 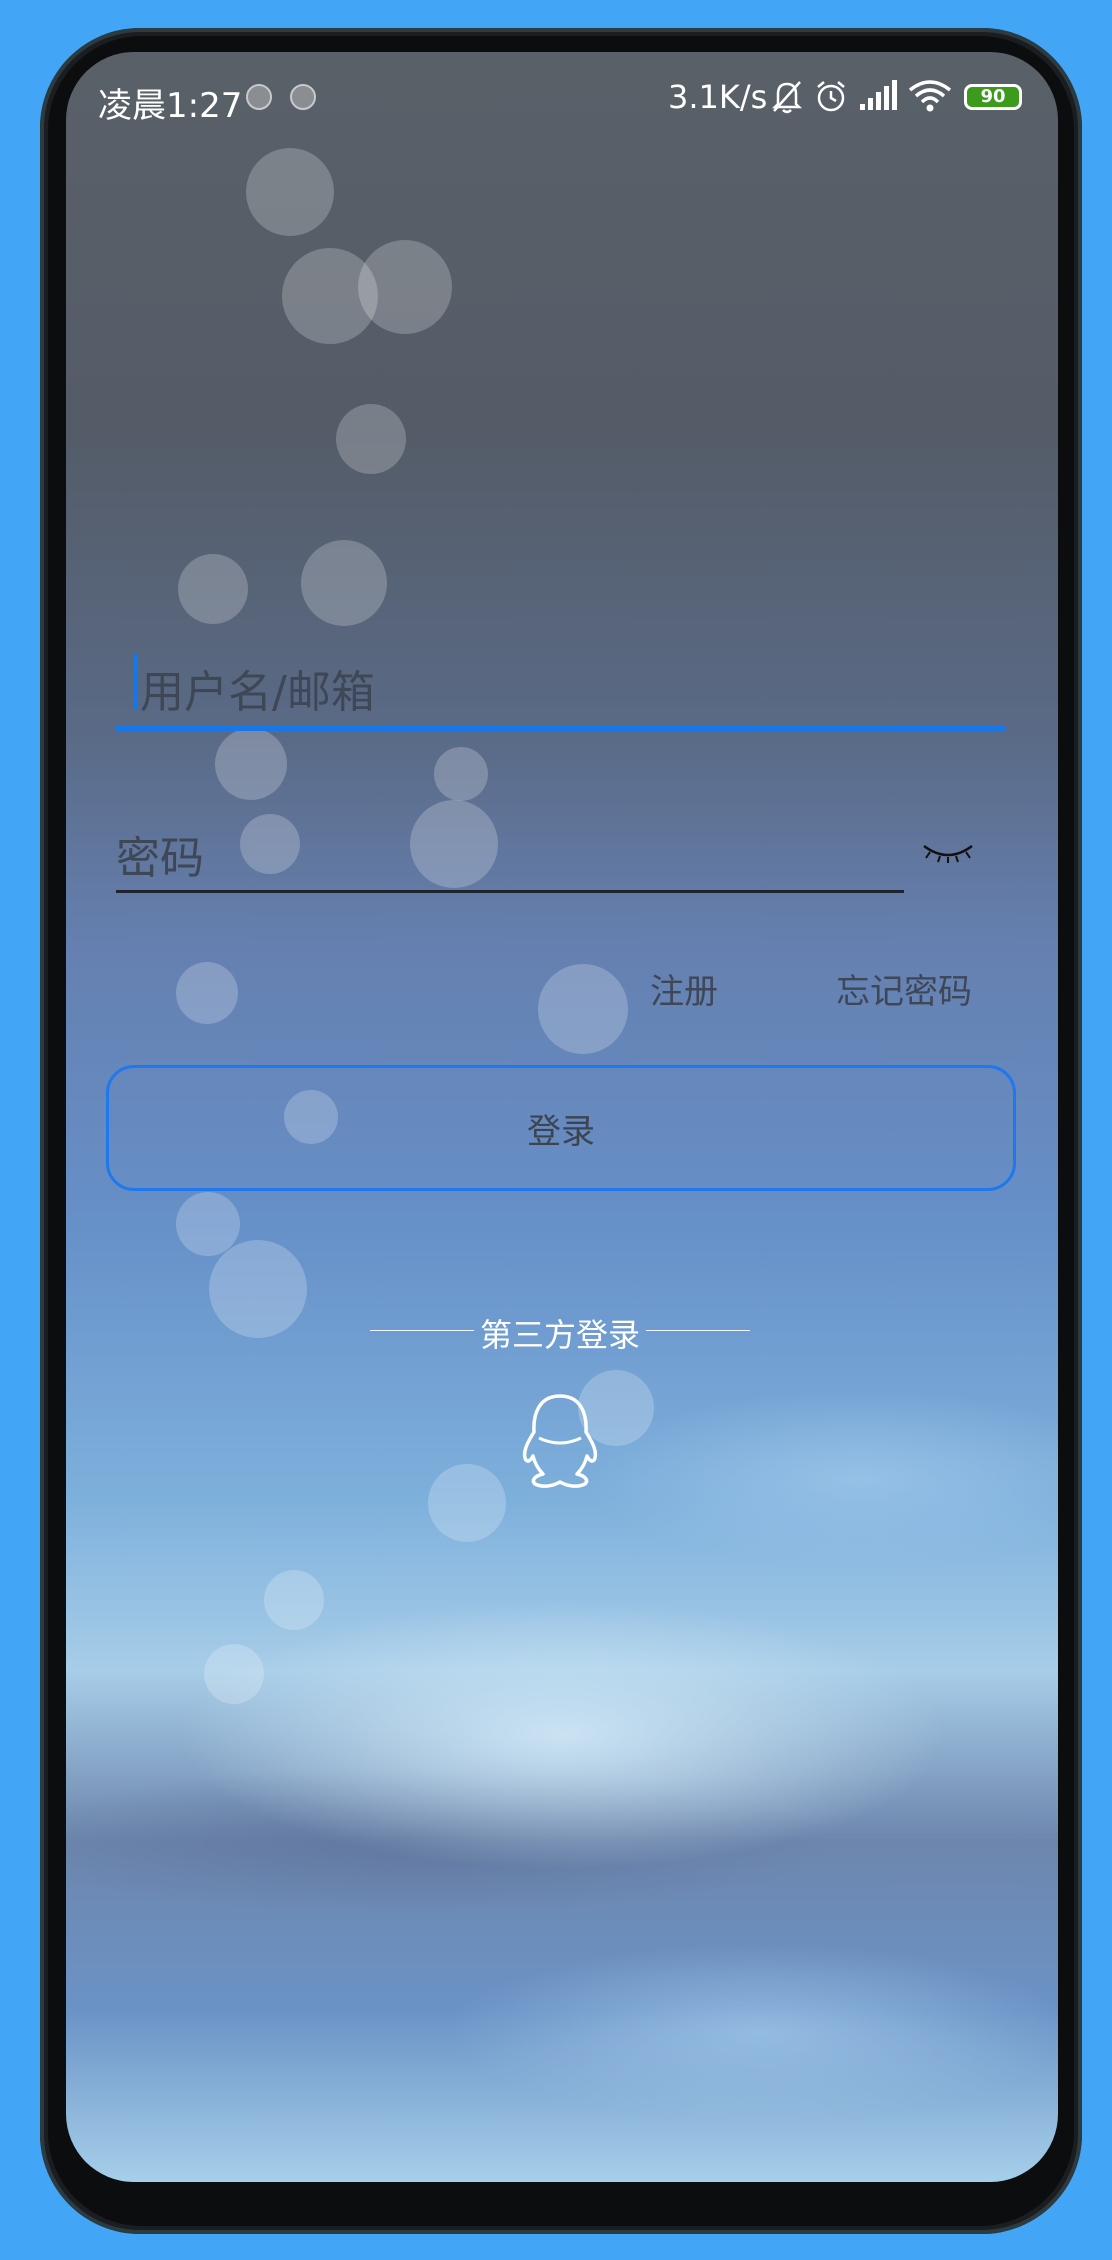 What do you see at coordinates (160, 858) in the screenshot?
I see `password-placeholder: 密码` at bounding box center [160, 858].